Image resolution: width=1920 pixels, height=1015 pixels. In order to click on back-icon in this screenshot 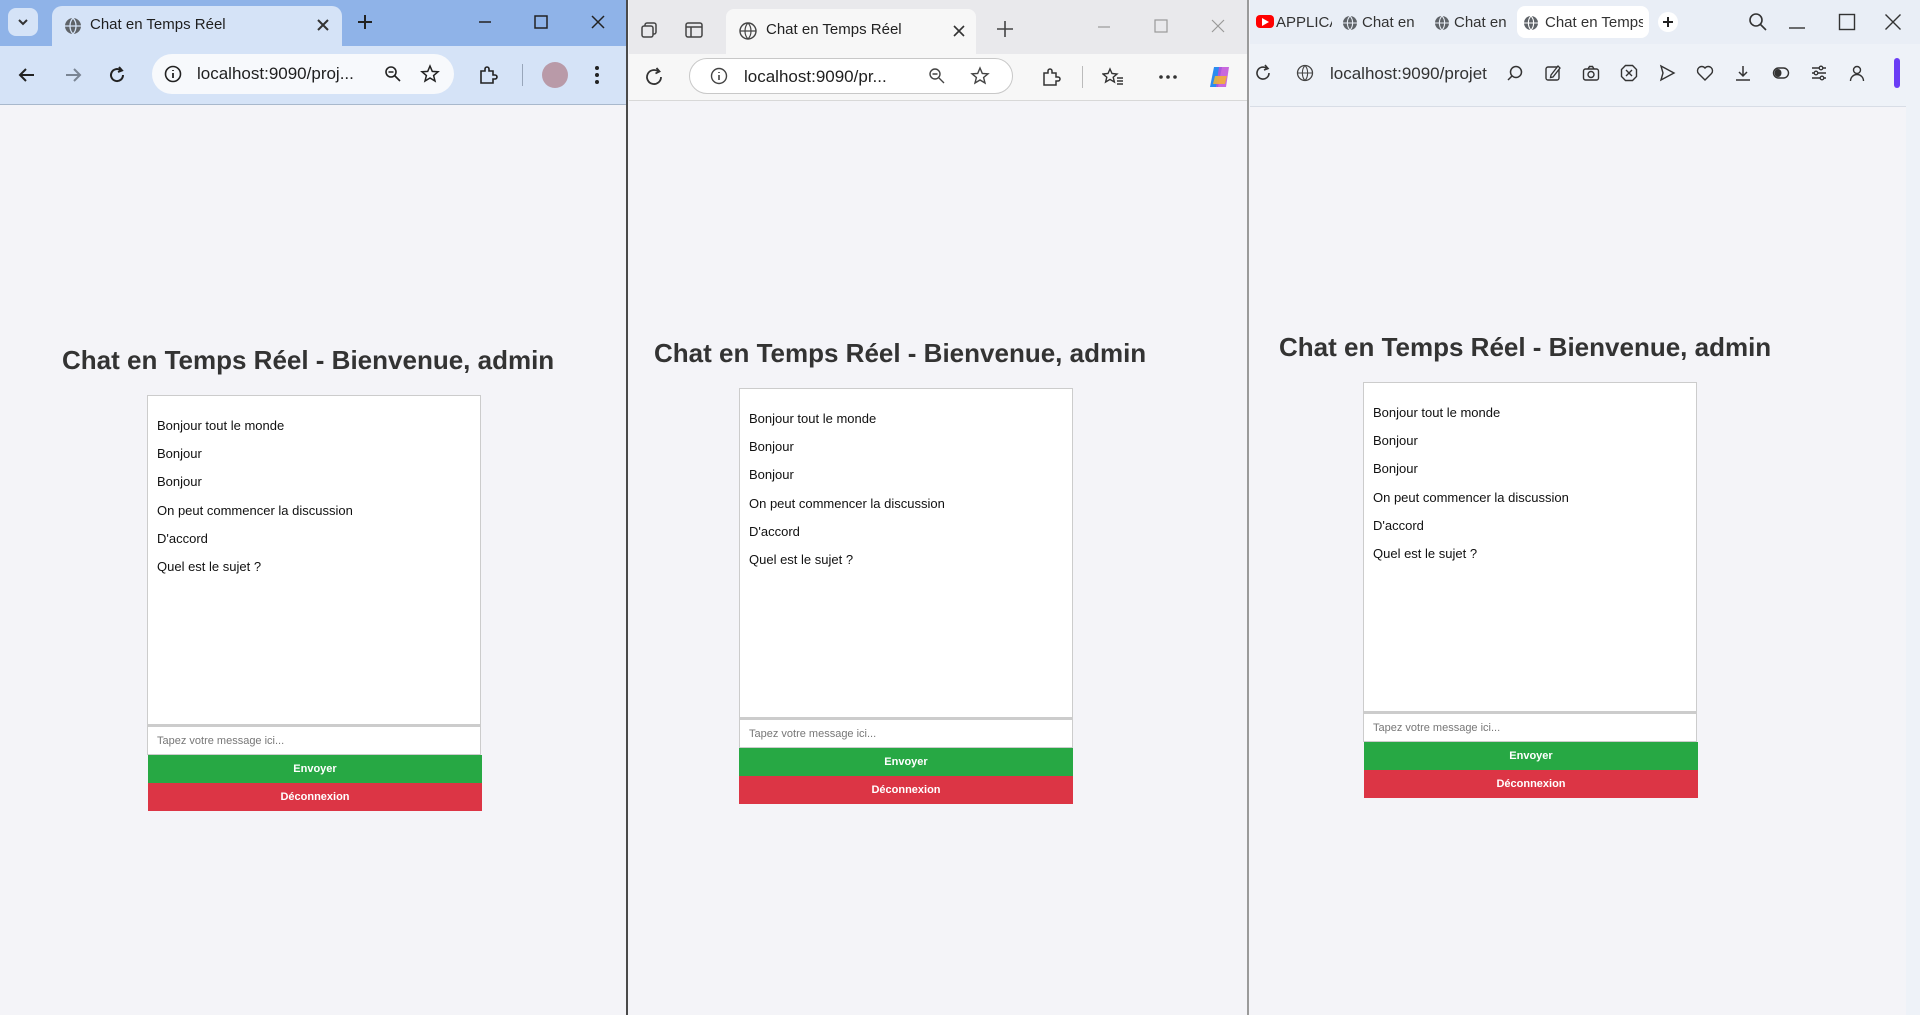, I will do `click(27, 75)`.